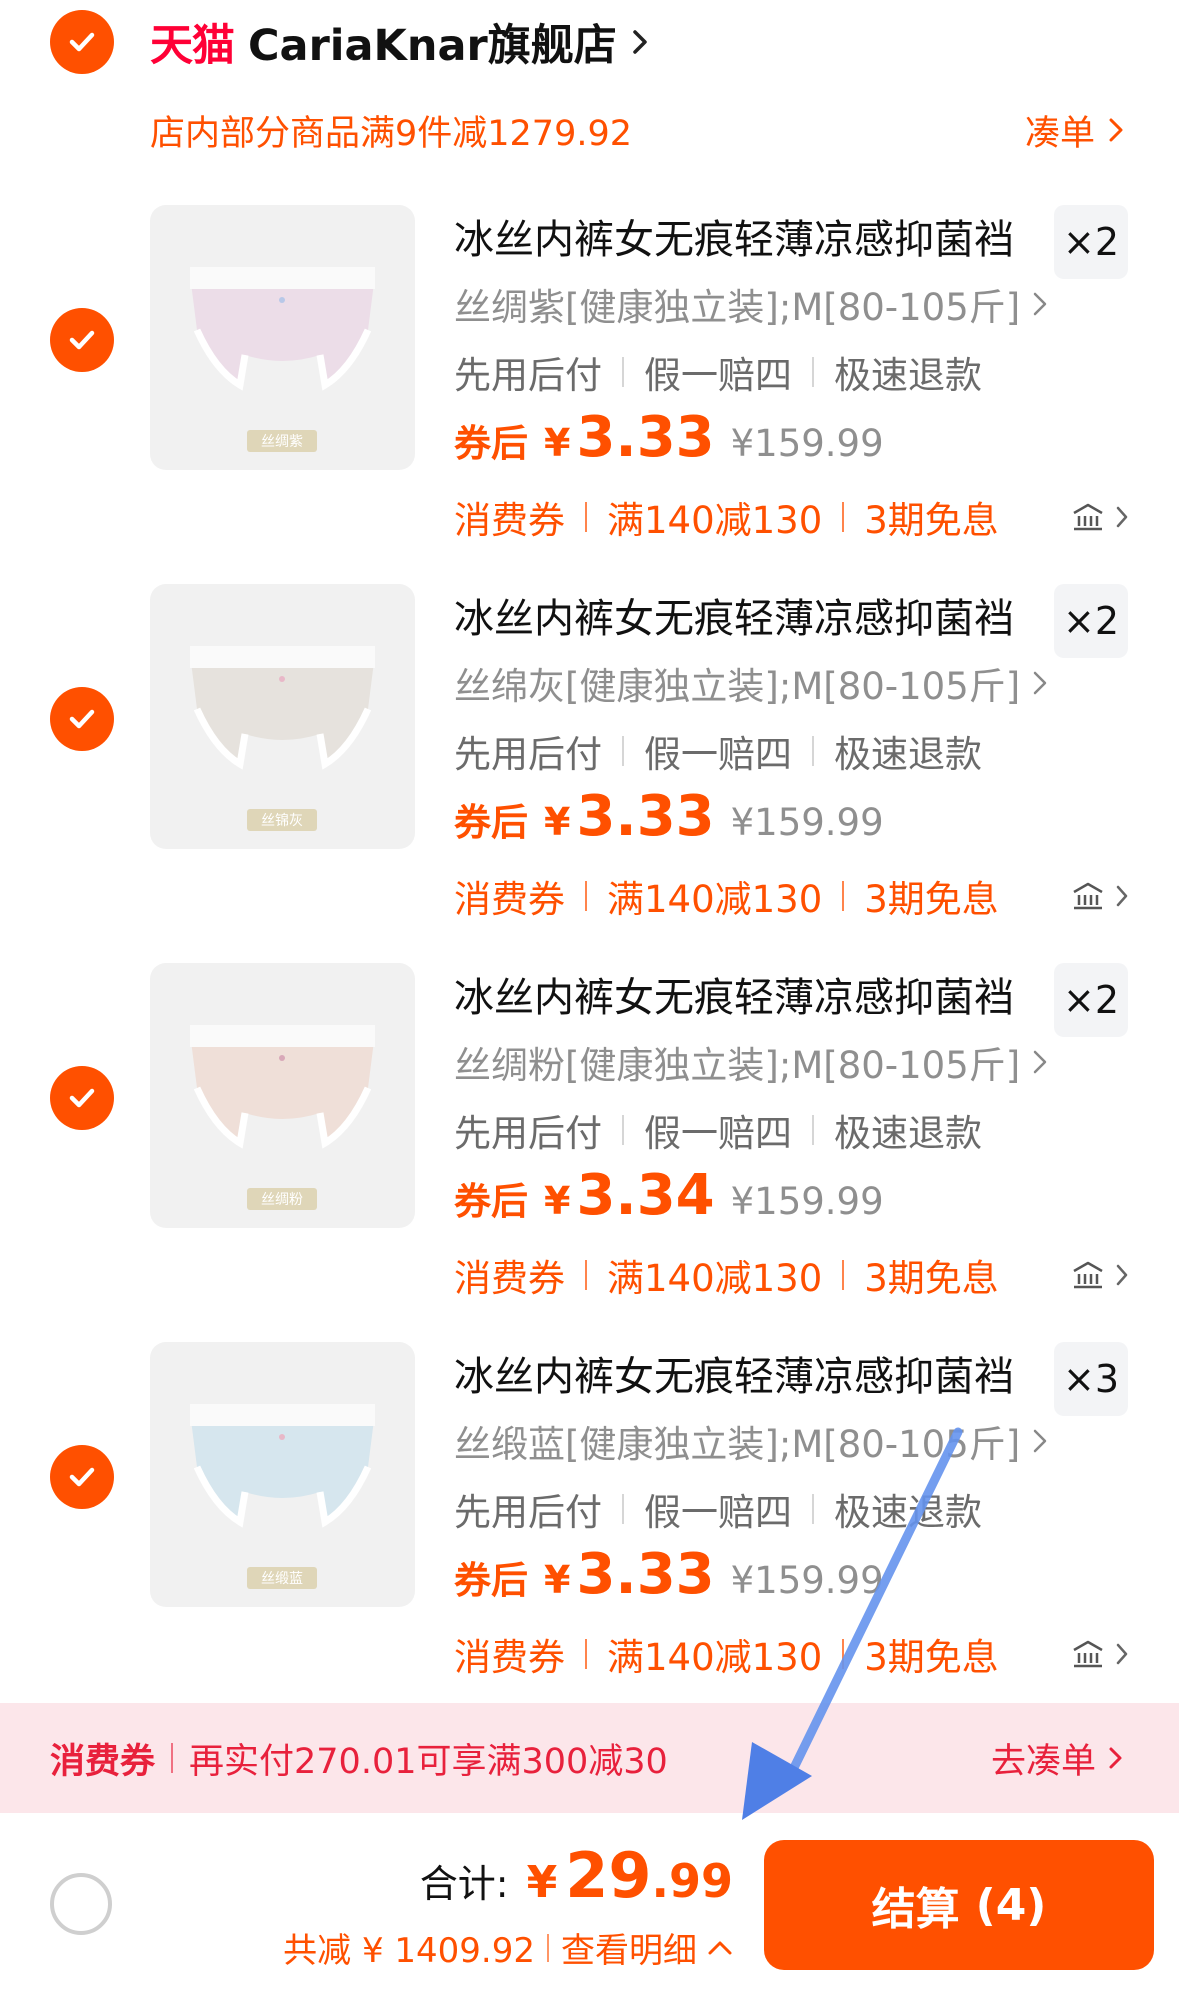 The width and height of the screenshot is (1179, 2000). I want to click on total-row: 合计: ¥ 29 .99, so click(576, 1875).